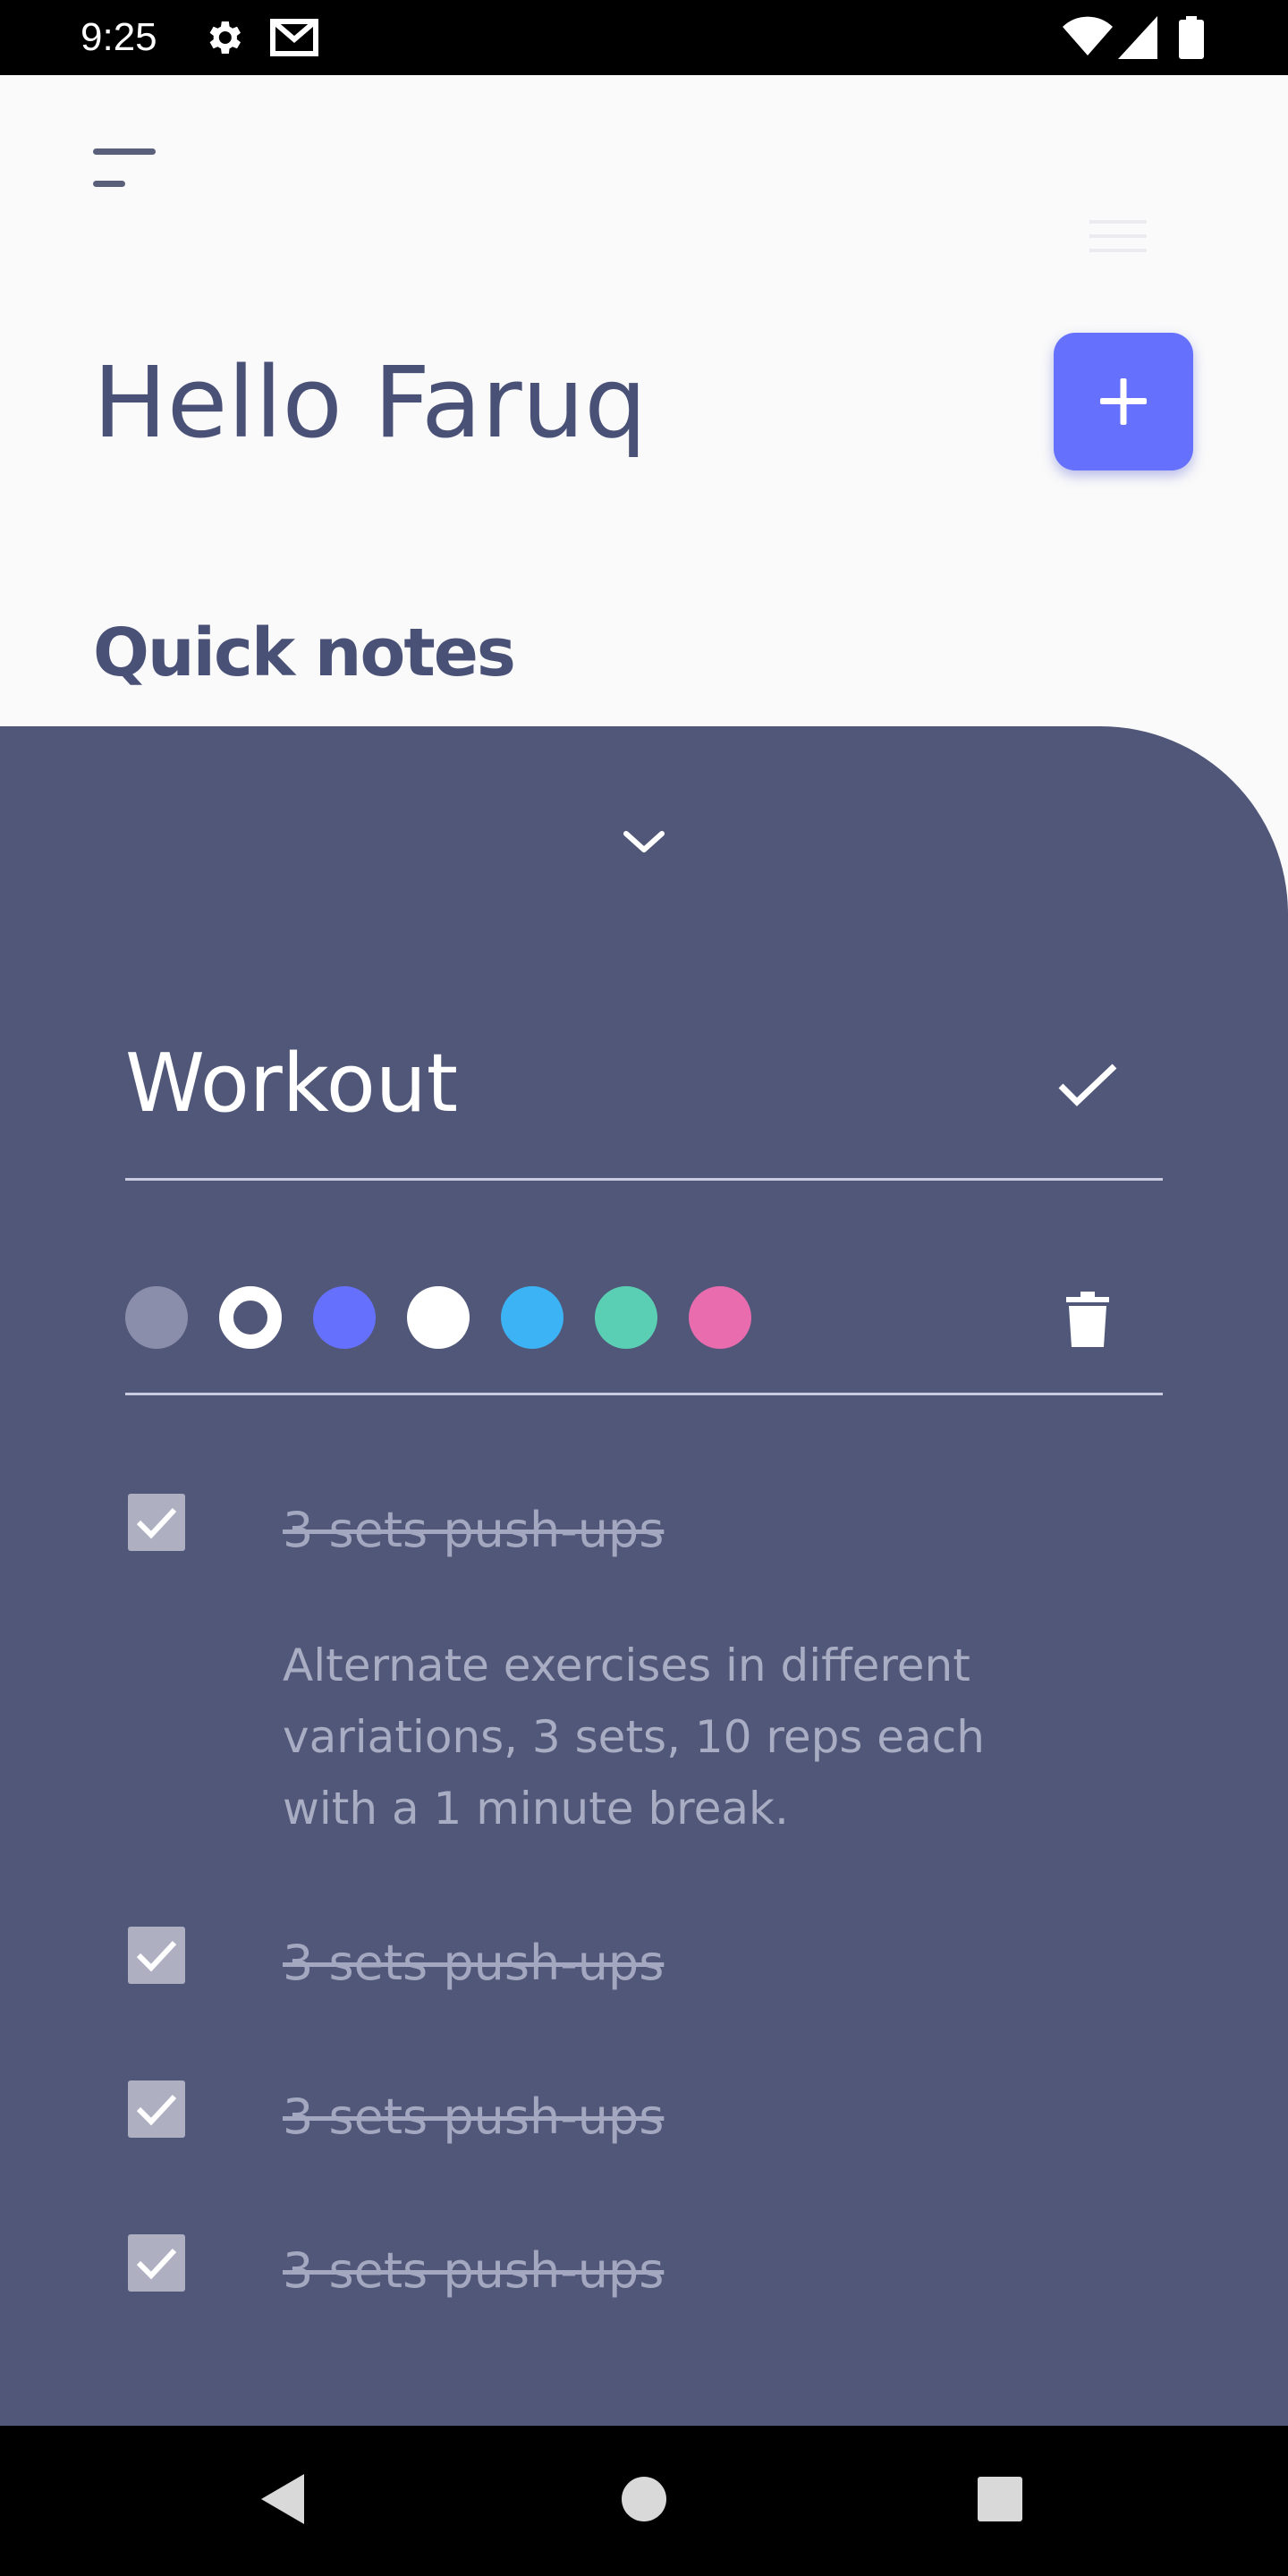  Describe the element at coordinates (304, 652) in the screenshot. I see `section-title: Quick notes` at that location.